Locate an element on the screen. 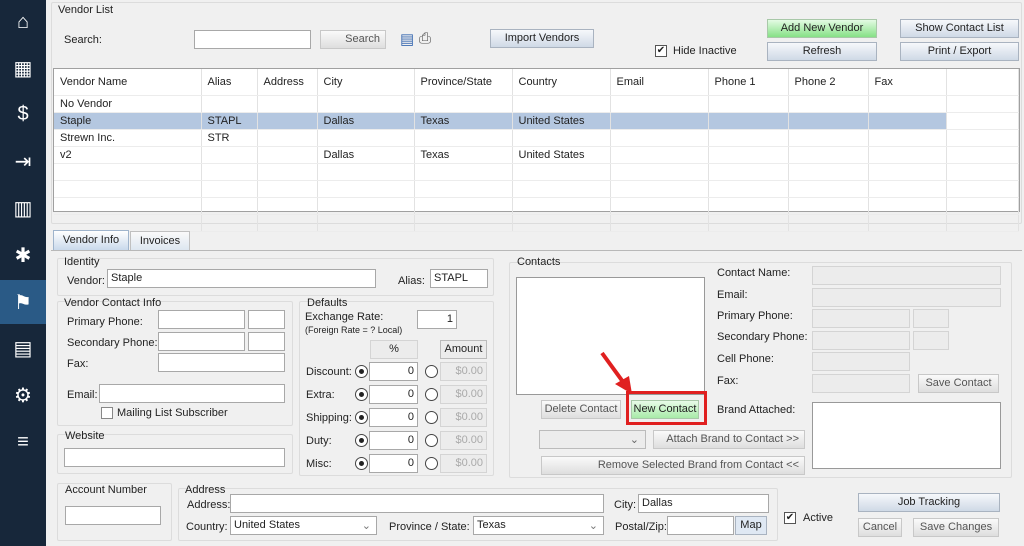 The height and width of the screenshot is (546, 1024). brand-select: ⌄ is located at coordinates (592, 439).